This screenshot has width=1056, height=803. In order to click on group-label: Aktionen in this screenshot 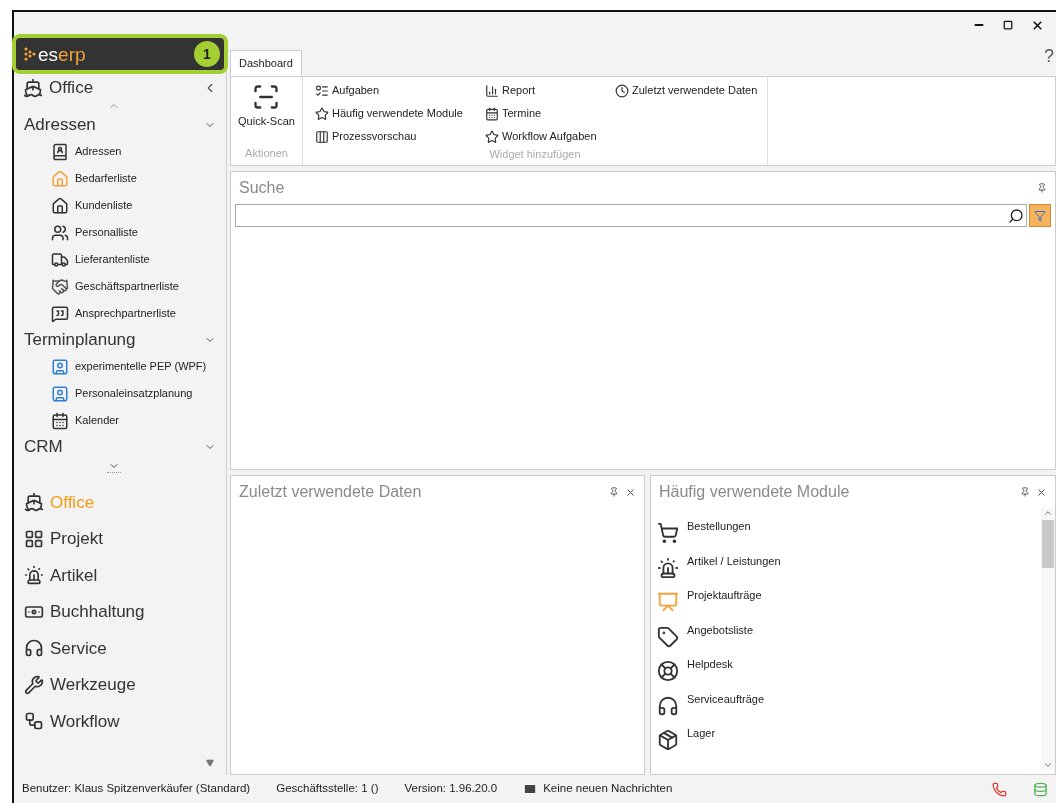, I will do `click(266, 153)`.